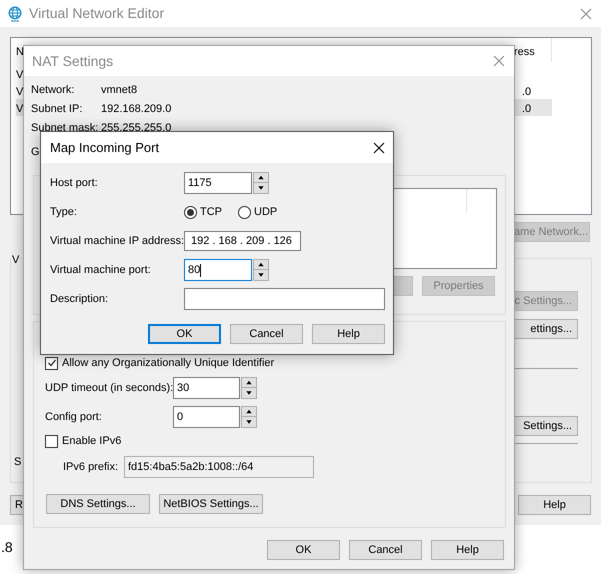 This screenshot has height=574, width=601. Describe the element at coordinates (105, 147) in the screenshot. I see `window-title: Map Incoming Port` at that location.